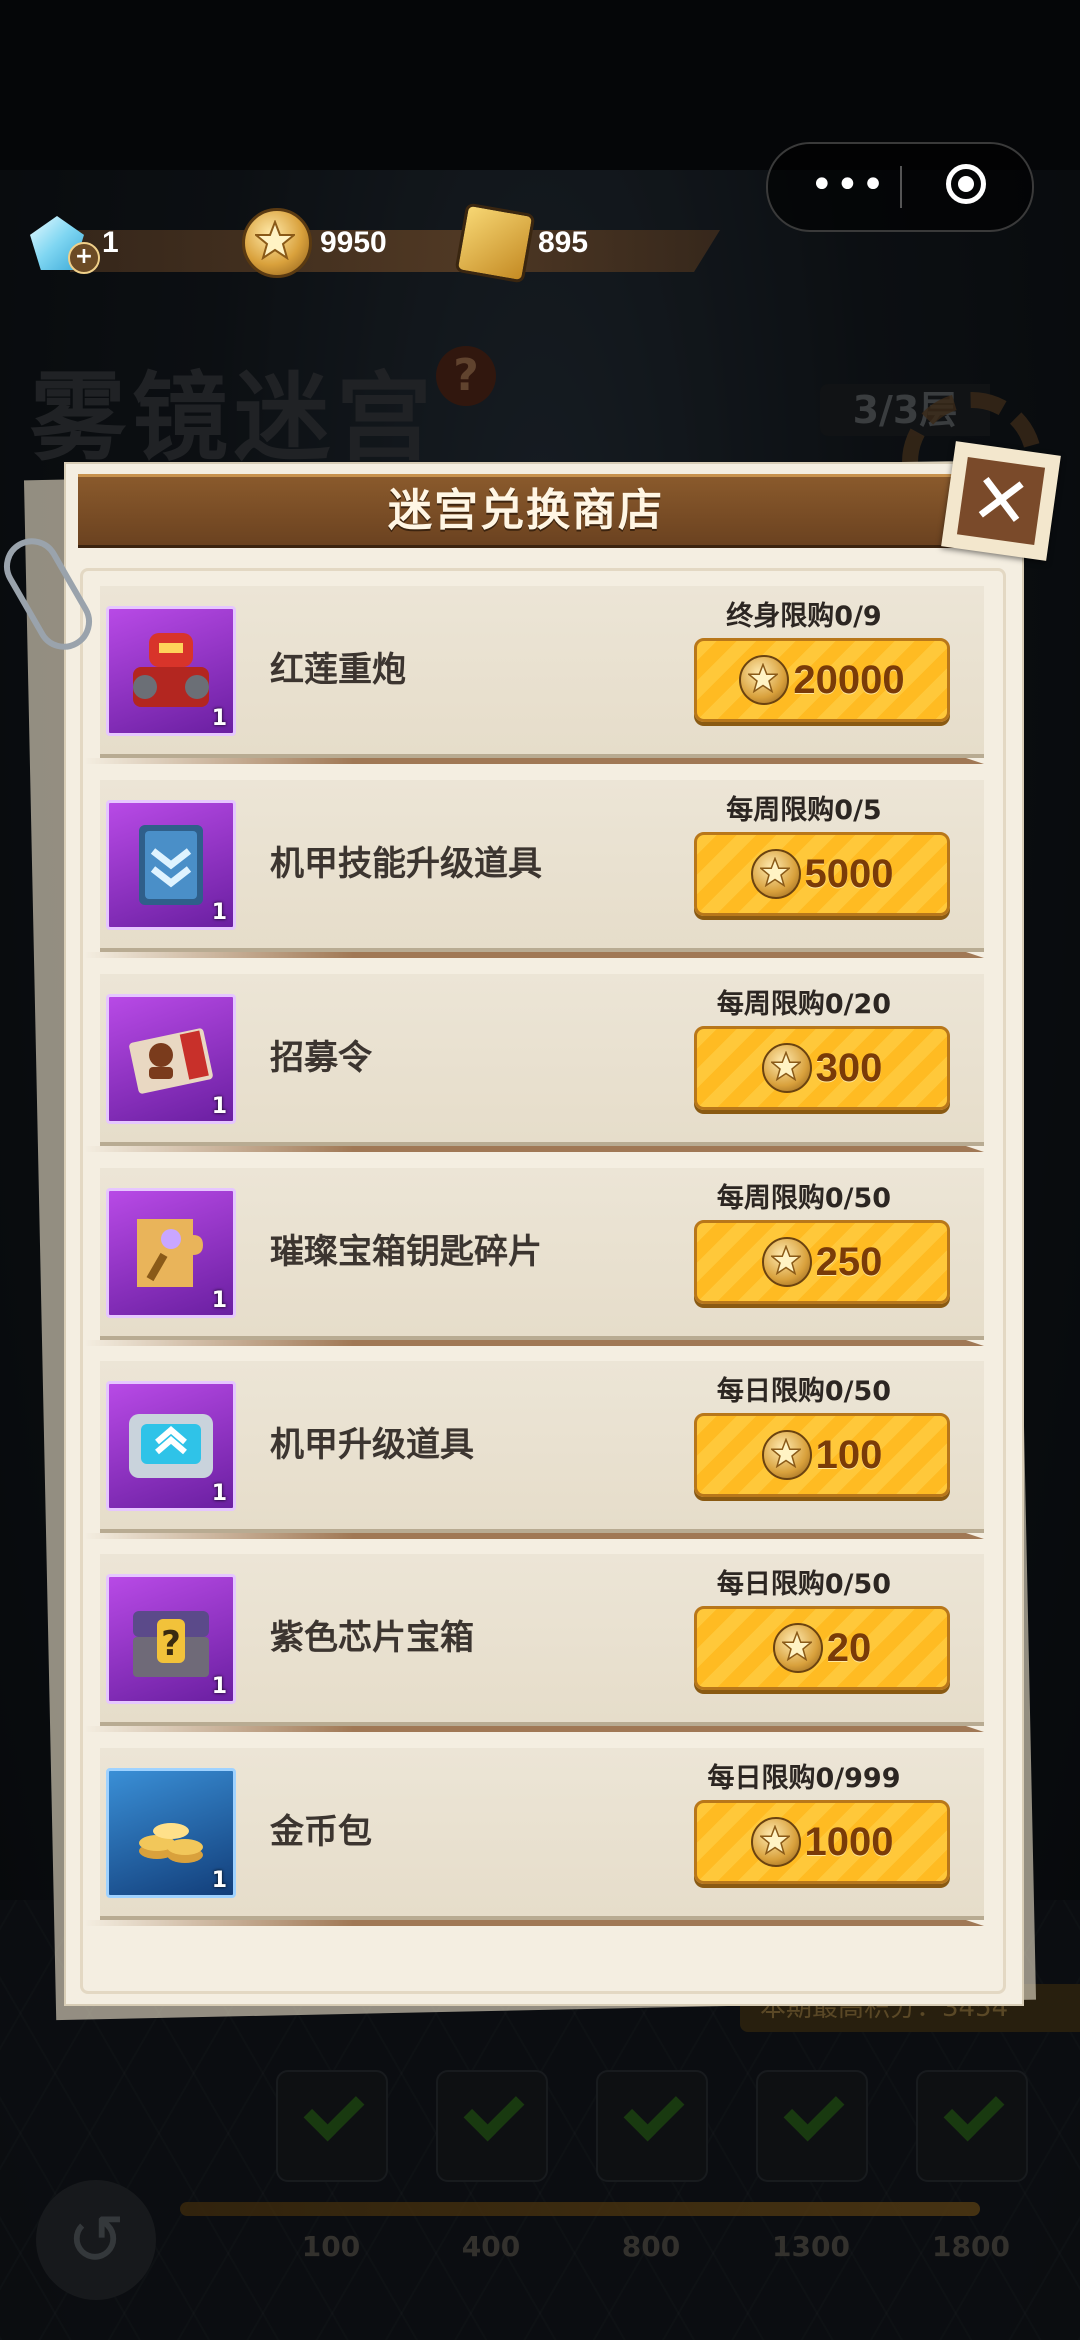 This screenshot has height=2340, width=1080. I want to click on buy-button: 250, so click(822, 1262).